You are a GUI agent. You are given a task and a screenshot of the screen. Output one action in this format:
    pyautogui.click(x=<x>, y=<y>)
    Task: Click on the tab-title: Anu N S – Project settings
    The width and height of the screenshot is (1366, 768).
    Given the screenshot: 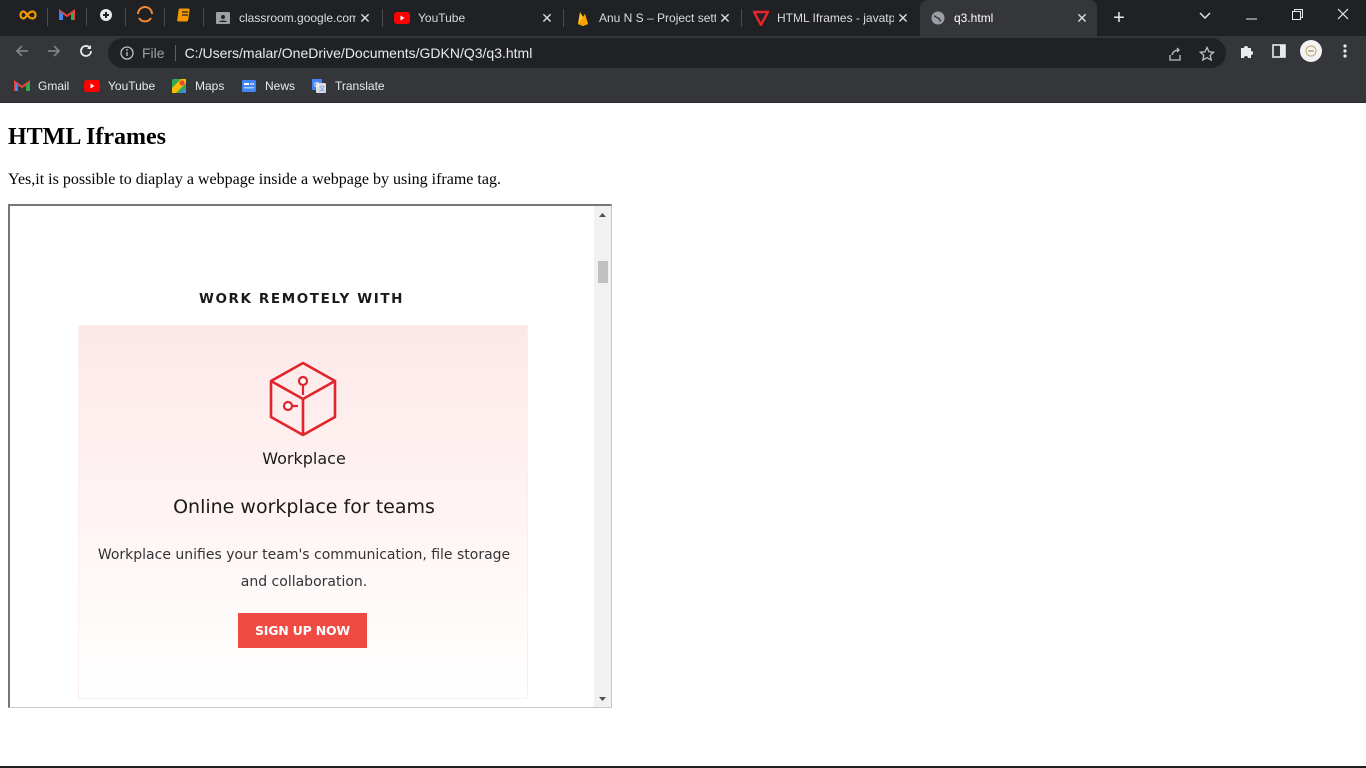 What is the action you would take?
    pyautogui.click(x=657, y=18)
    